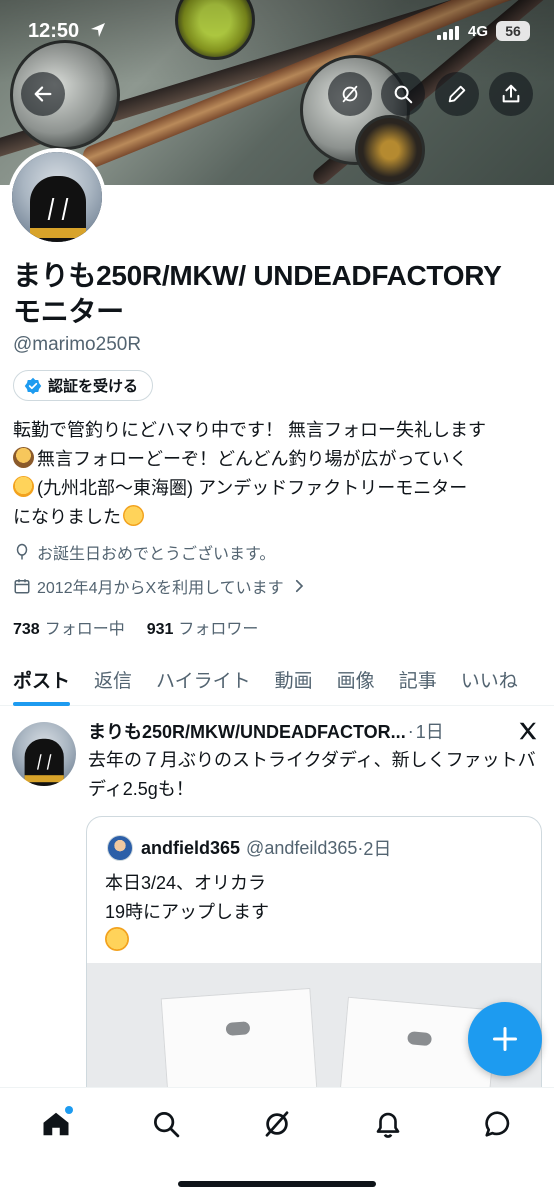 This screenshot has width=554, height=1199. I want to click on nav-messages, so click(498, 1124).